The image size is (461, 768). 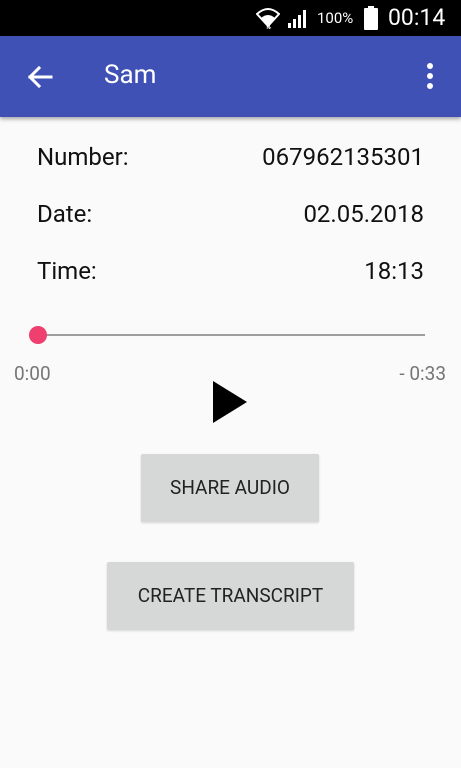 I want to click on play-icon, so click(x=230, y=402).